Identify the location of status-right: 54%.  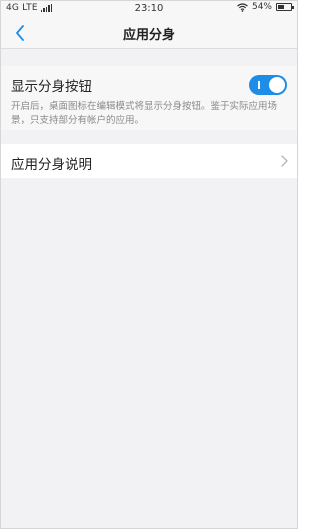
(265, 7).